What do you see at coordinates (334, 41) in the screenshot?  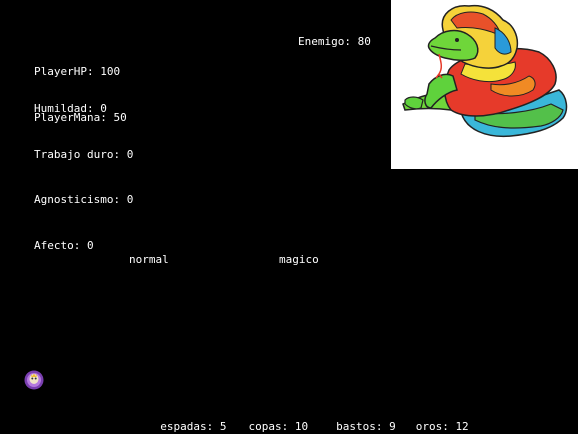 I see `enemy-hp: Enemigo: 80` at bounding box center [334, 41].